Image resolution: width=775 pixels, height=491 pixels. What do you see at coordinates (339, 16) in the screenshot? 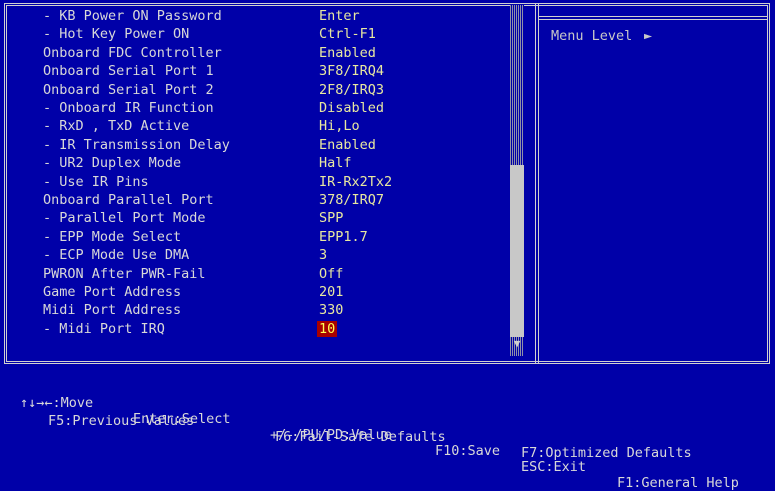
I see `setting-value: Enter` at bounding box center [339, 16].